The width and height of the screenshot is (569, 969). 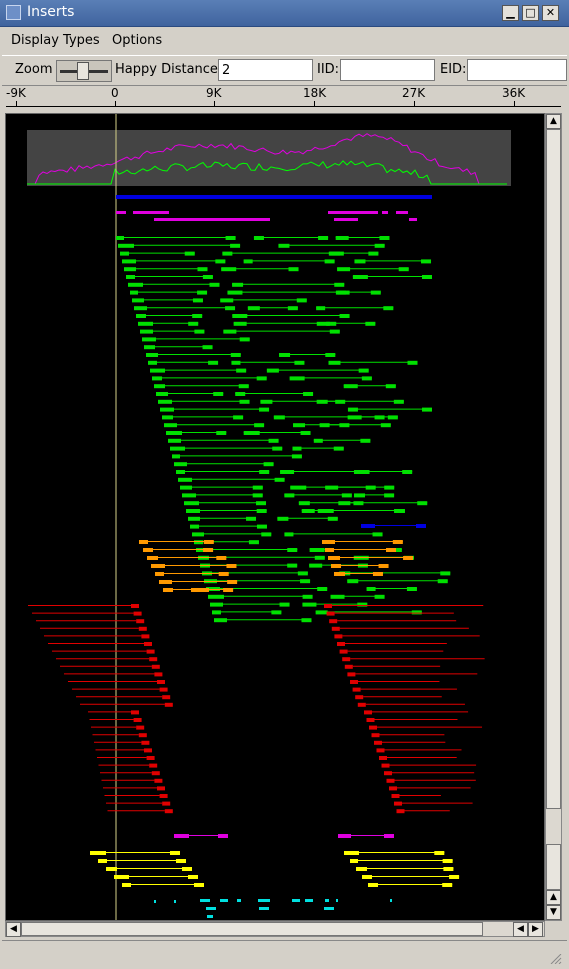 What do you see at coordinates (553, 867) in the screenshot?
I see `vertical-scroll-thumb` at bounding box center [553, 867].